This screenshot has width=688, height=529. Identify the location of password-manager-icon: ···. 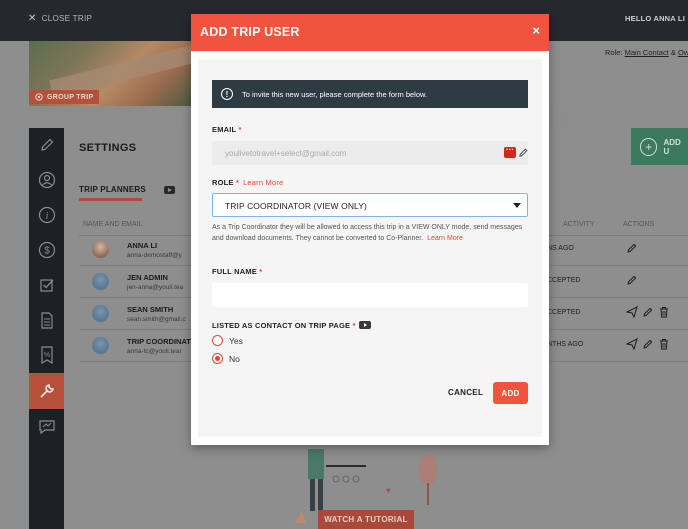
(510, 152).